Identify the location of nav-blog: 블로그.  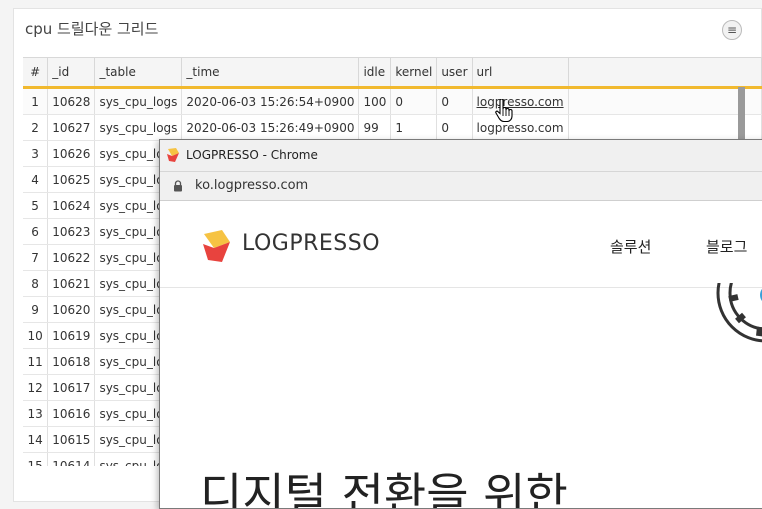
(726, 246).